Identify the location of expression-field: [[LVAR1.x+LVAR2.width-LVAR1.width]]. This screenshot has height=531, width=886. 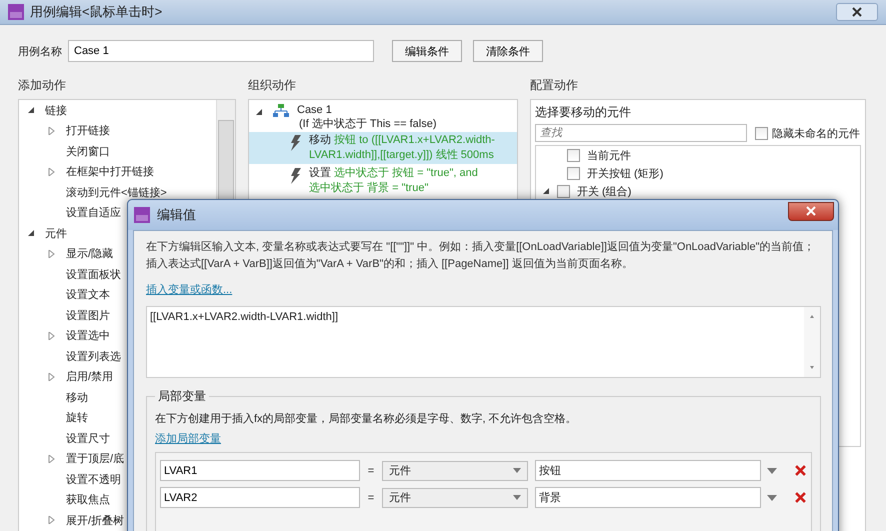
(483, 342).